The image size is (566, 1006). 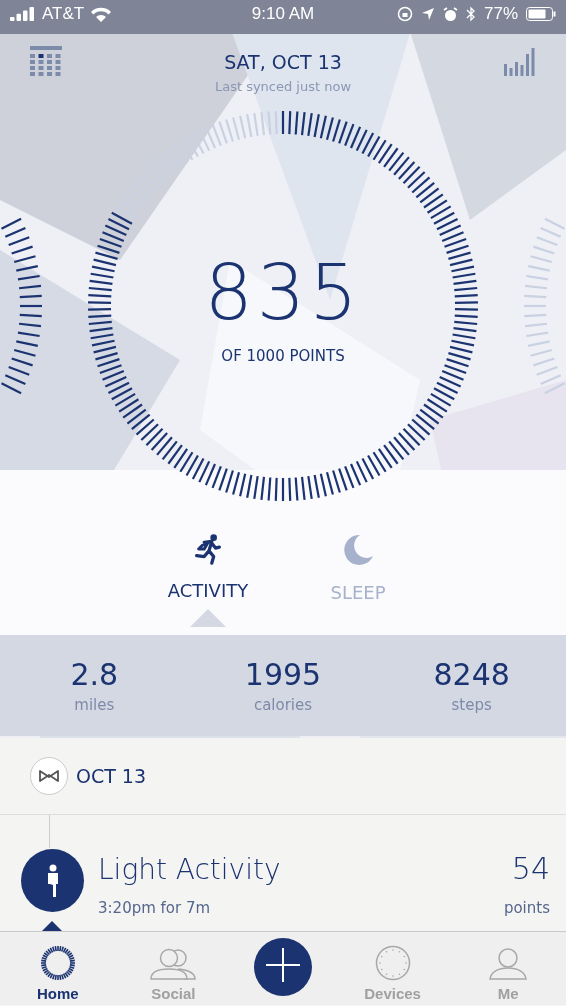 I want to click on alarm-icon, so click(x=450, y=14).